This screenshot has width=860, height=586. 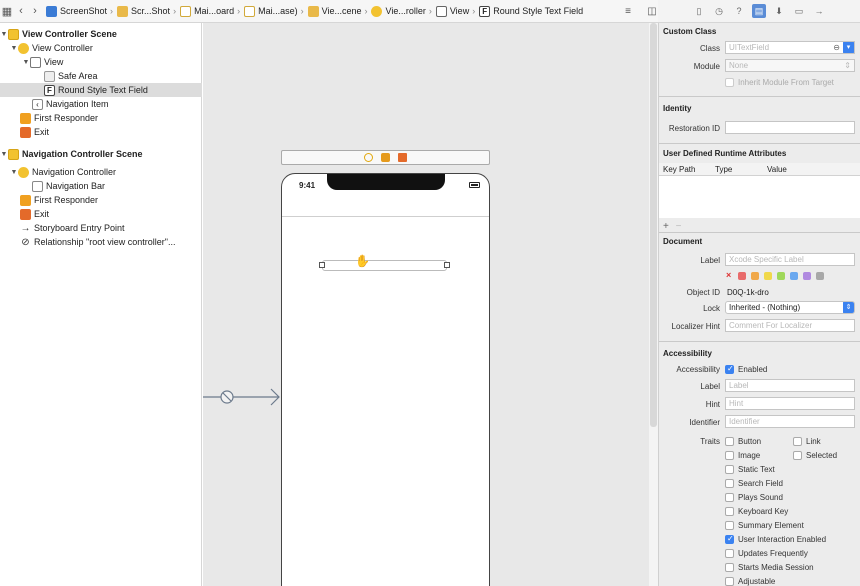 What do you see at coordinates (790, 259) in the screenshot?
I see `document-label-field: Xcode Specific Label` at bounding box center [790, 259].